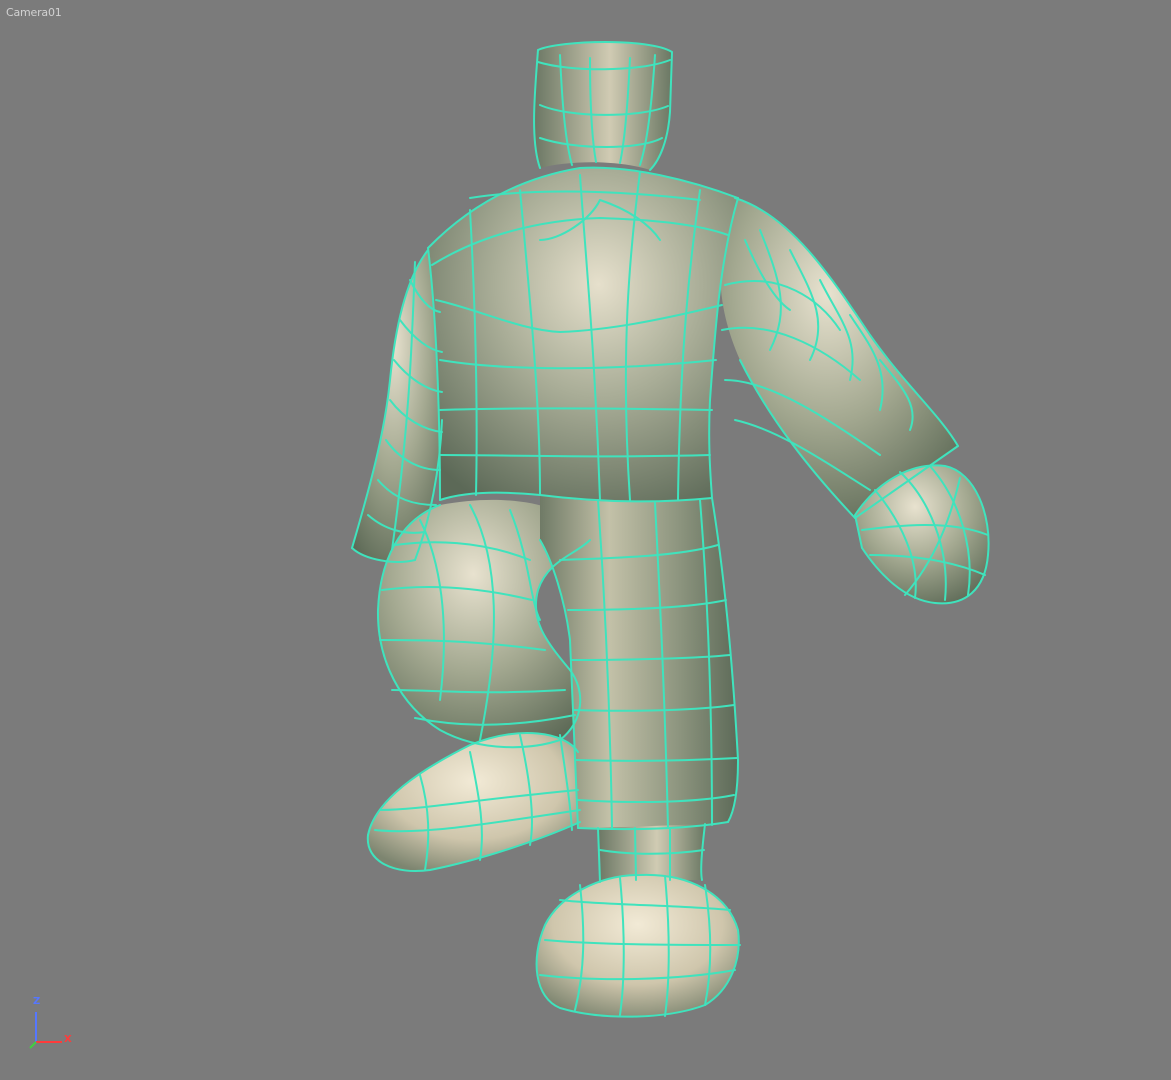 Image resolution: width=1171 pixels, height=1080 pixels. What do you see at coordinates (51, 1024) in the screenshot?
I see `axis-gizmo: Z X` at bounding box center [51, 1024].